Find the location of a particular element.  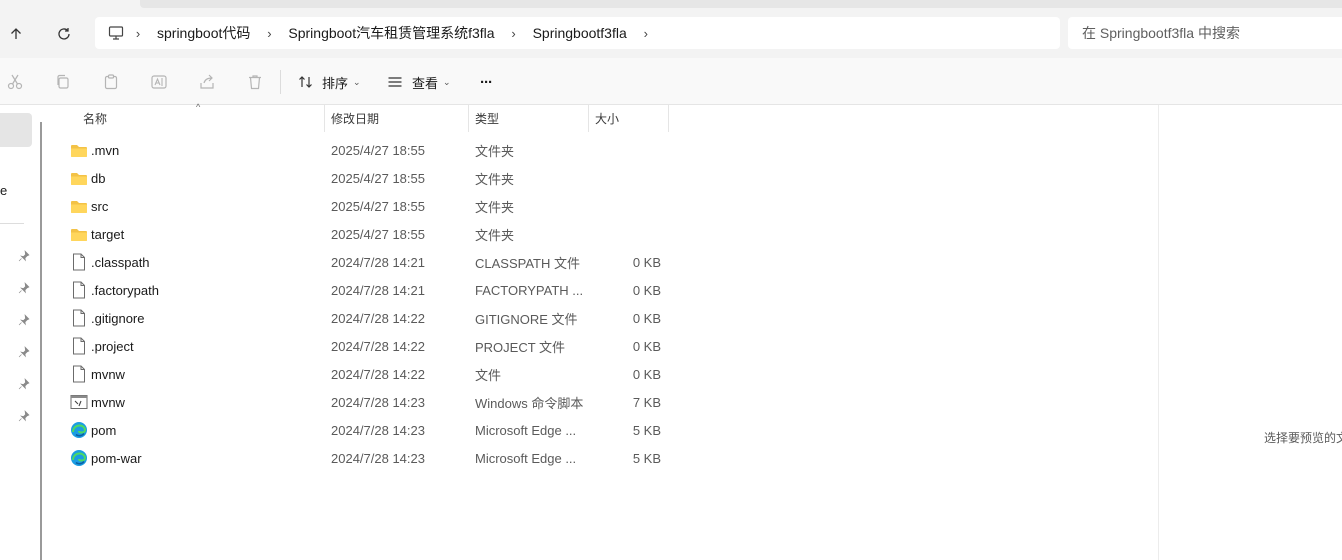

rename-icon is located at coordinates (159, 82).